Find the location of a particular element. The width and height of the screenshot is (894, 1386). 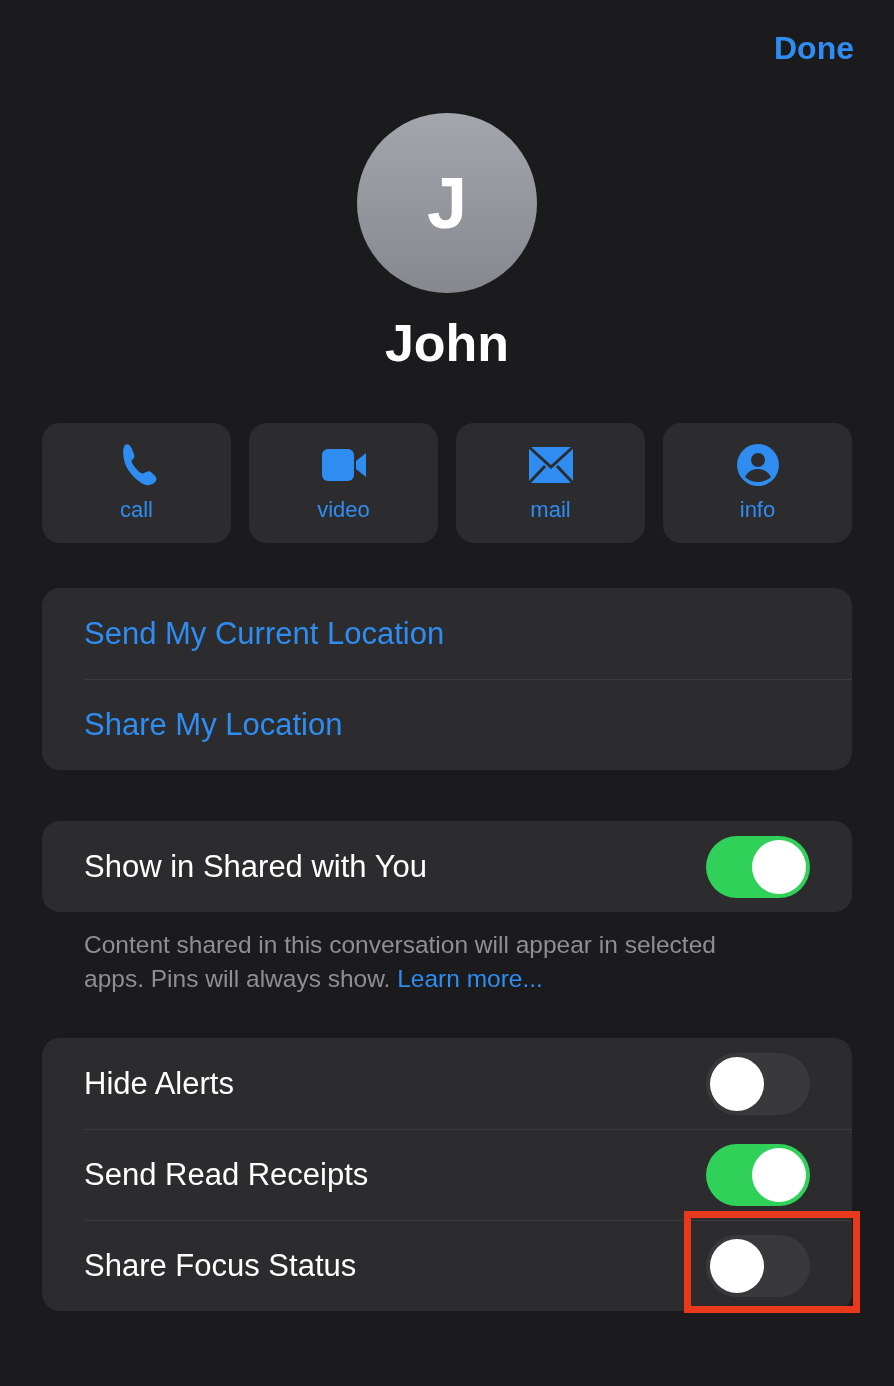

setting-label: Hide Alerts is located at coordinates (159, 1083).